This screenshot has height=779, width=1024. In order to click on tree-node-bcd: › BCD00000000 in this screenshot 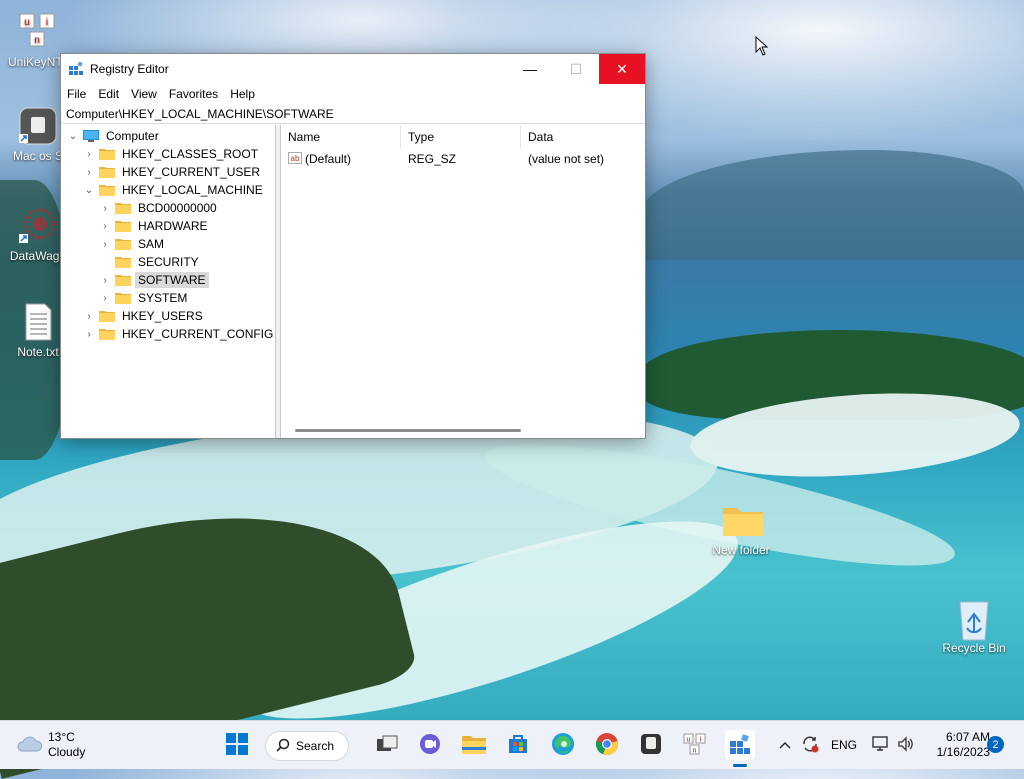, I will do `click(159, 208)`.